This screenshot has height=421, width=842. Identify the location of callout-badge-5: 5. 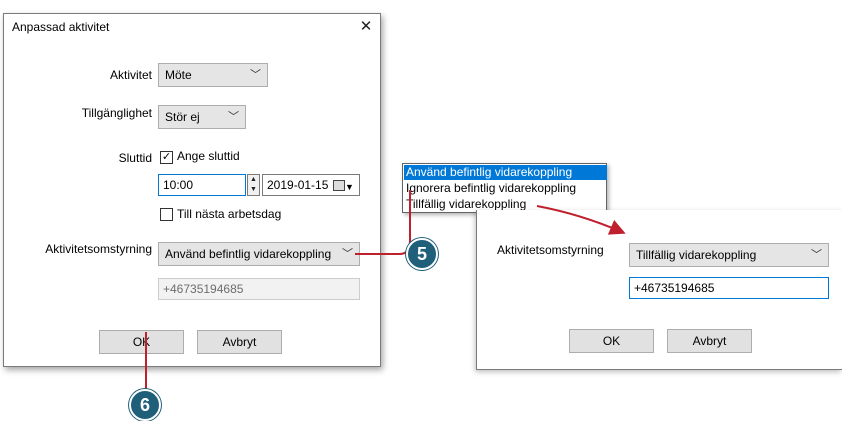
(422, 254).